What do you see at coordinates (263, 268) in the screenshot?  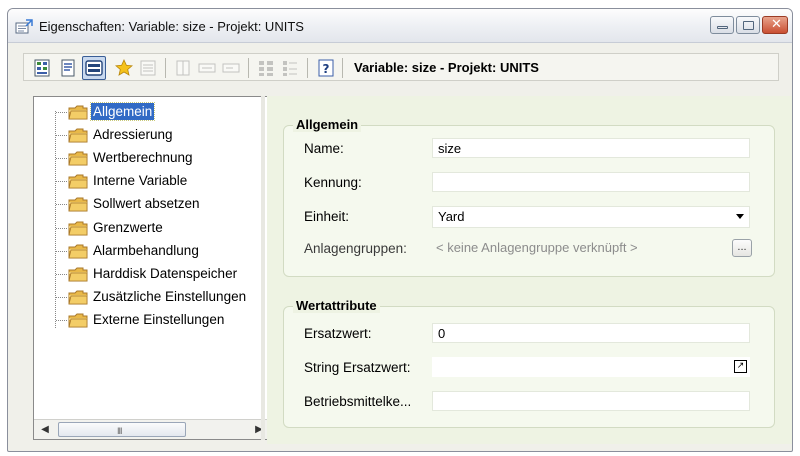 I see `pane-splitter` at bounding box center [263, 268].